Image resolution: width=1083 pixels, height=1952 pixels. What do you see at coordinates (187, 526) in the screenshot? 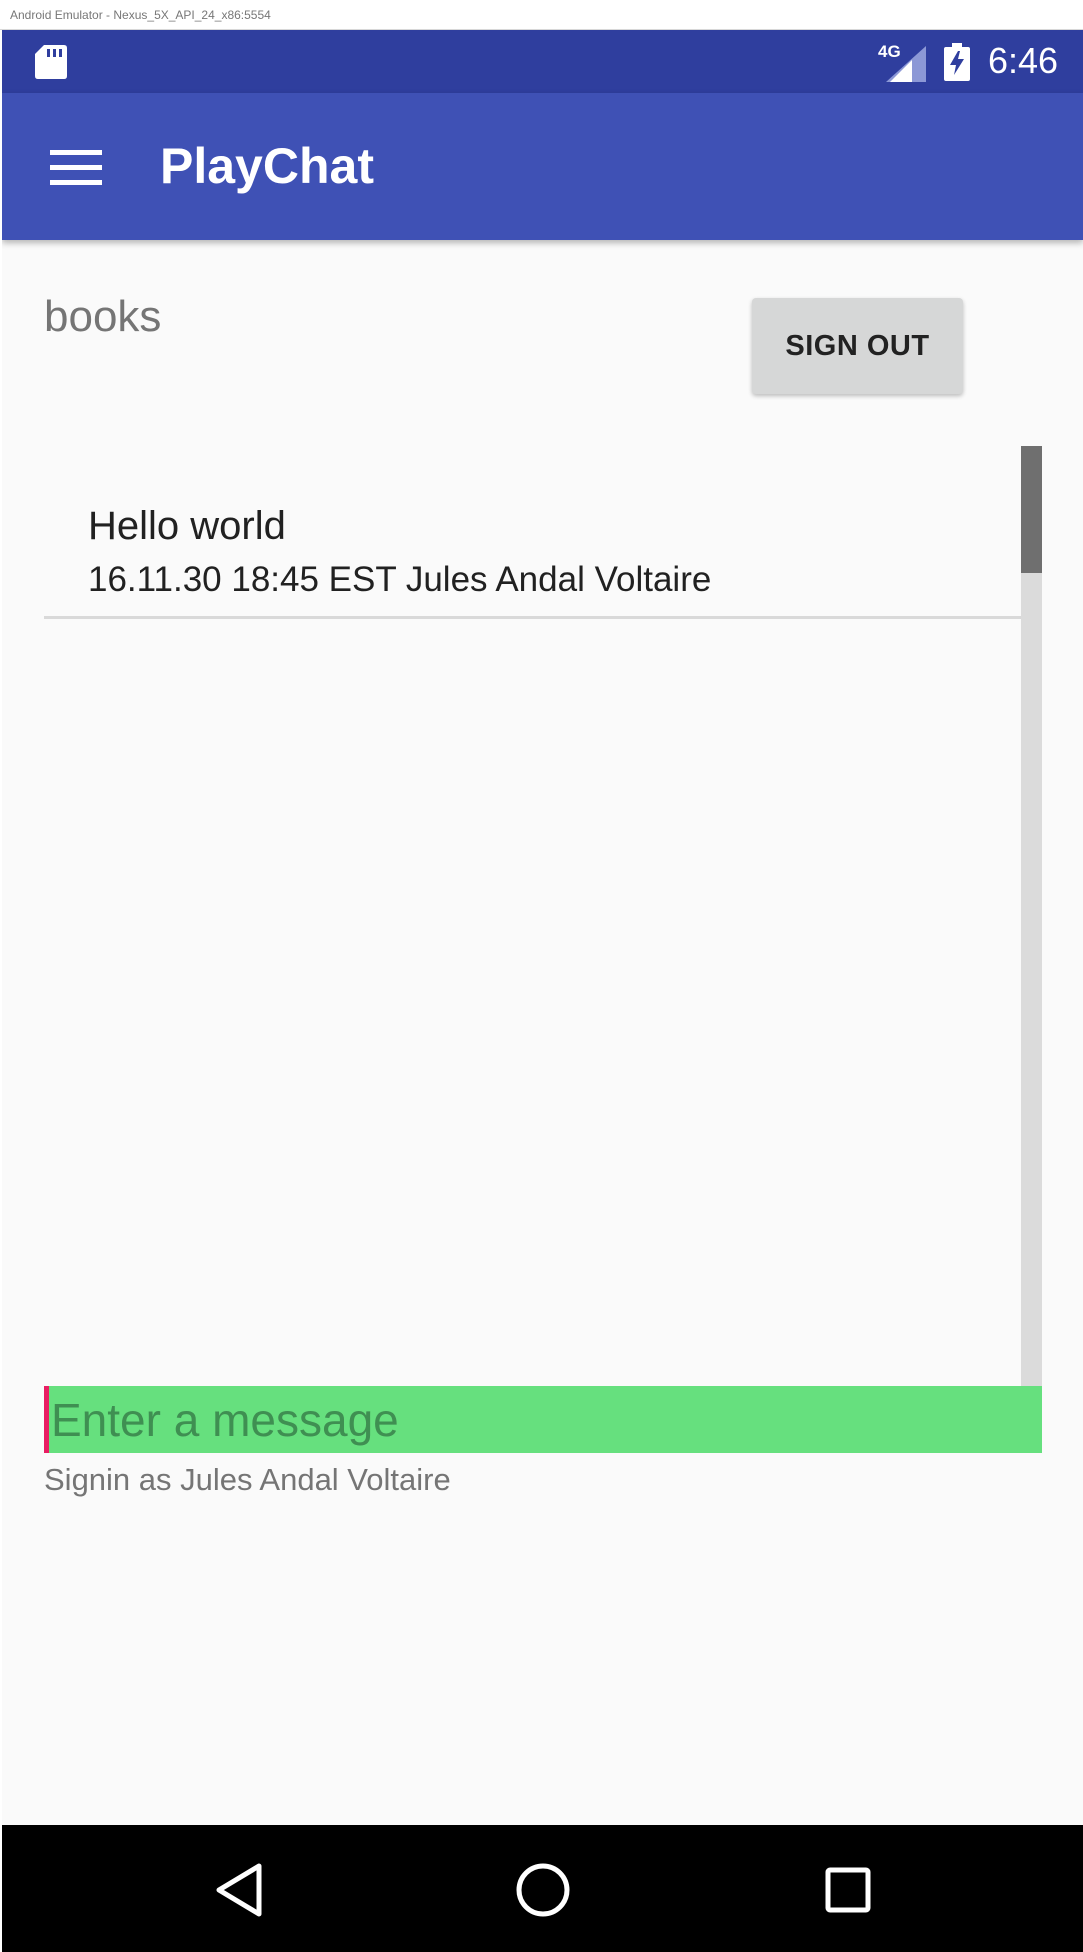
I see `message-text: Hello world` at bounding box center [187, 526].